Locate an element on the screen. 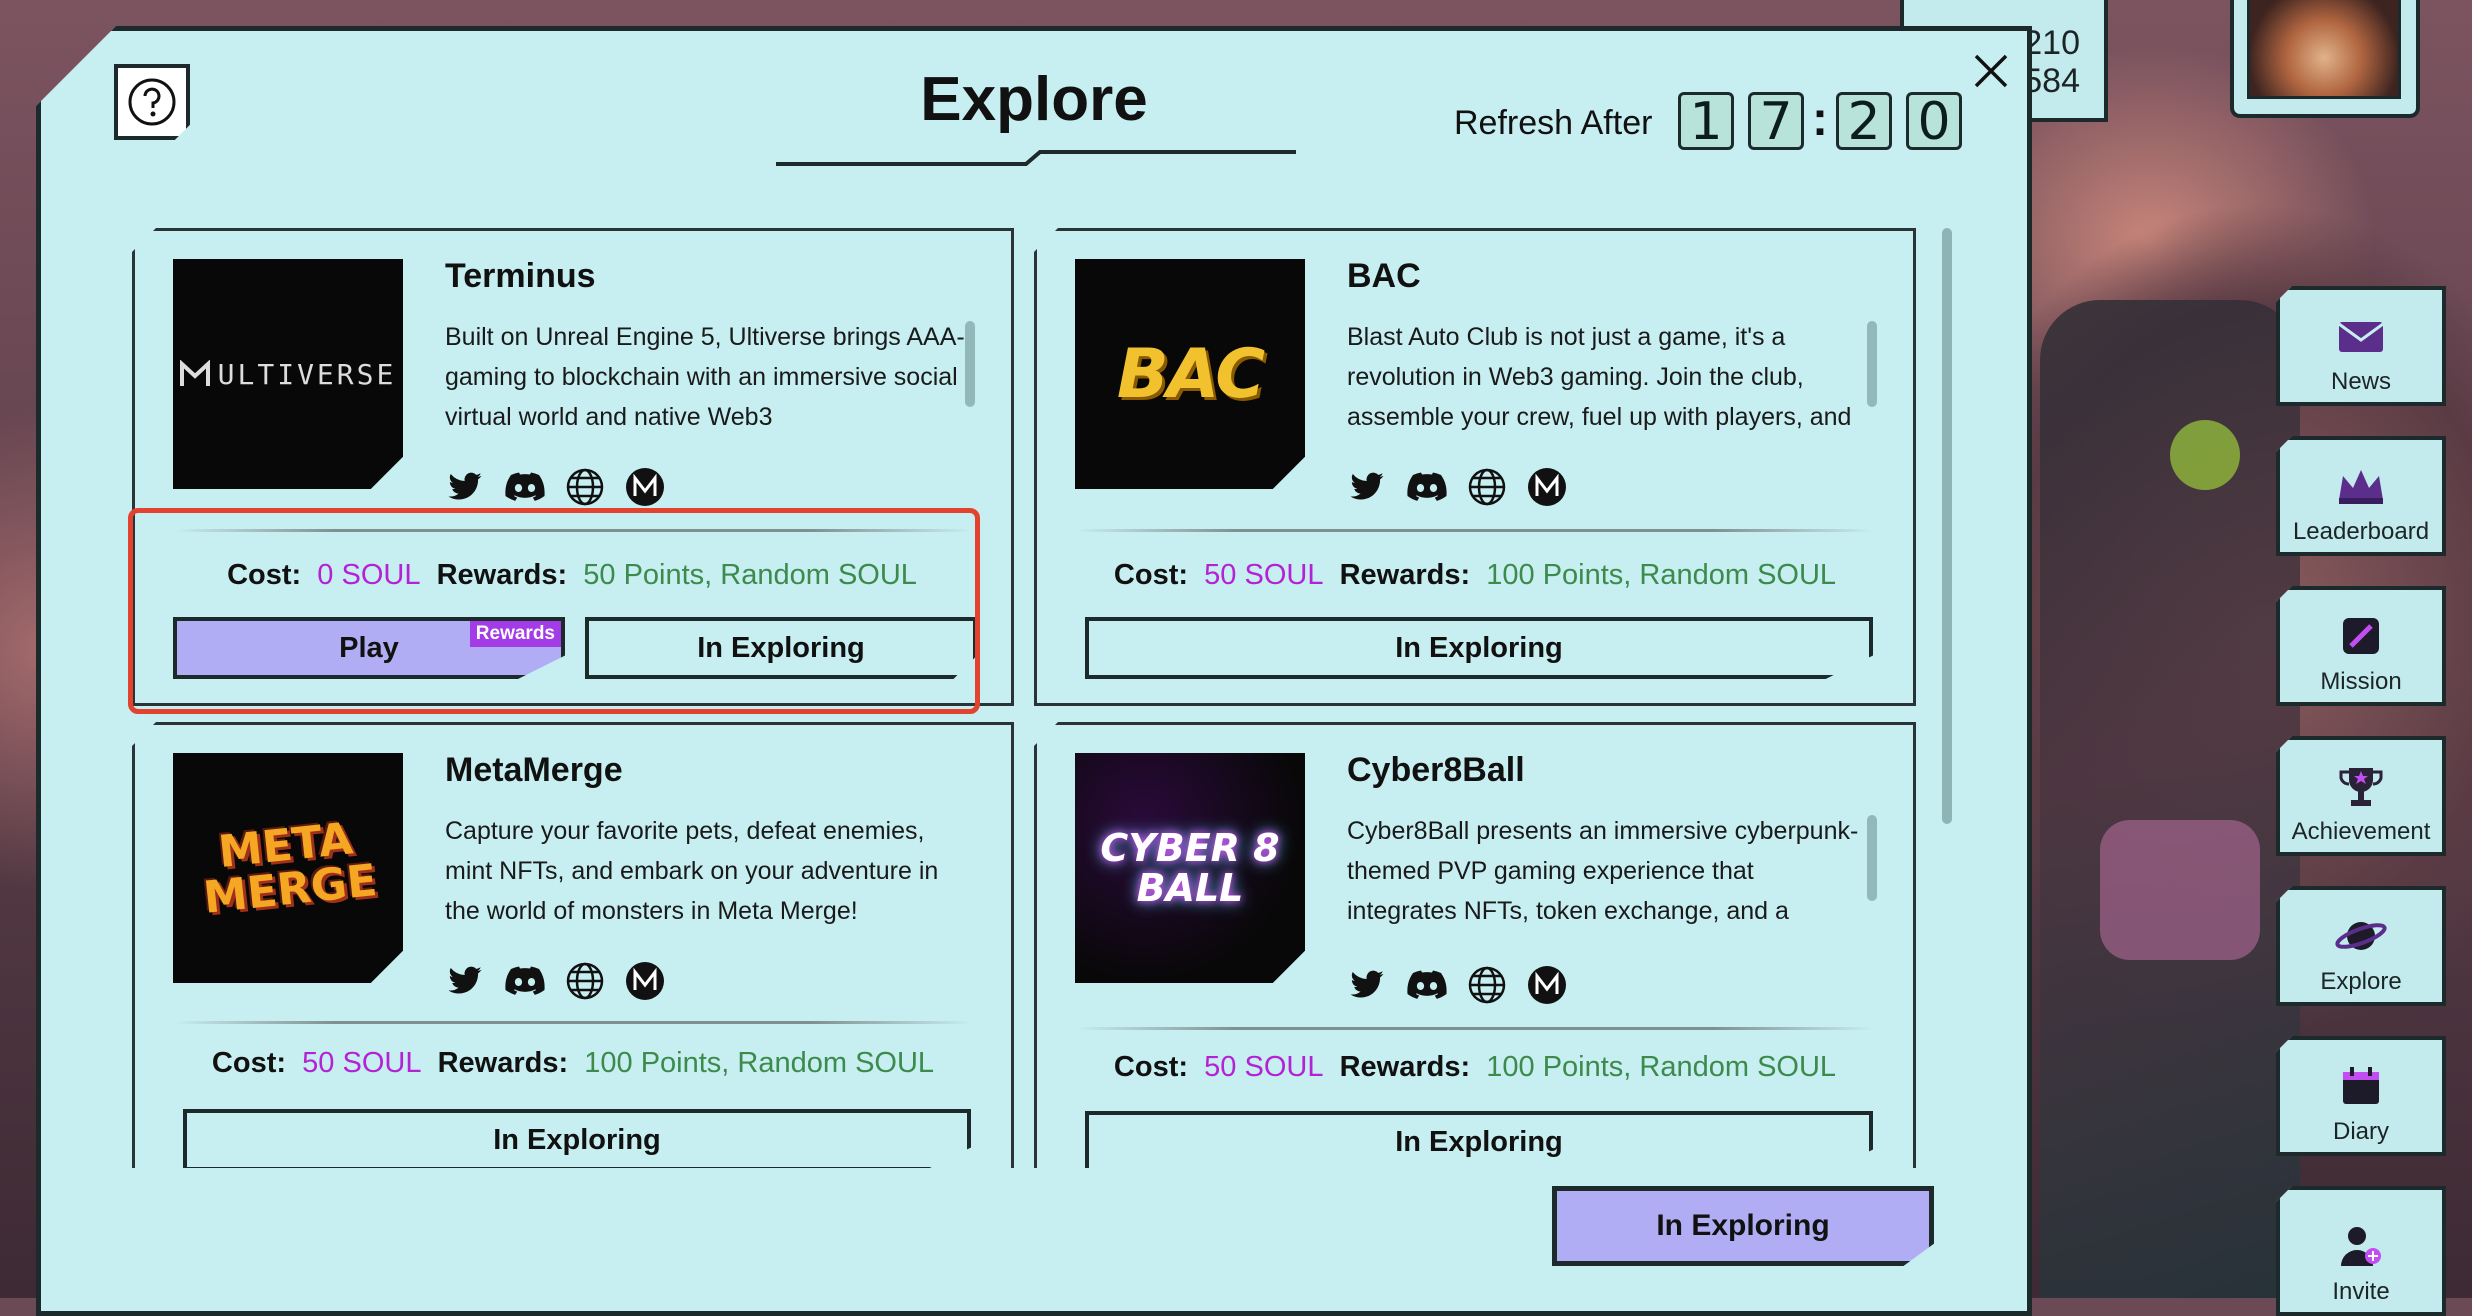 The height and width of the screenshot is (1316, 2472). side-menu-leaderboard: Leaderboard is located at coordinates (2361, 496).